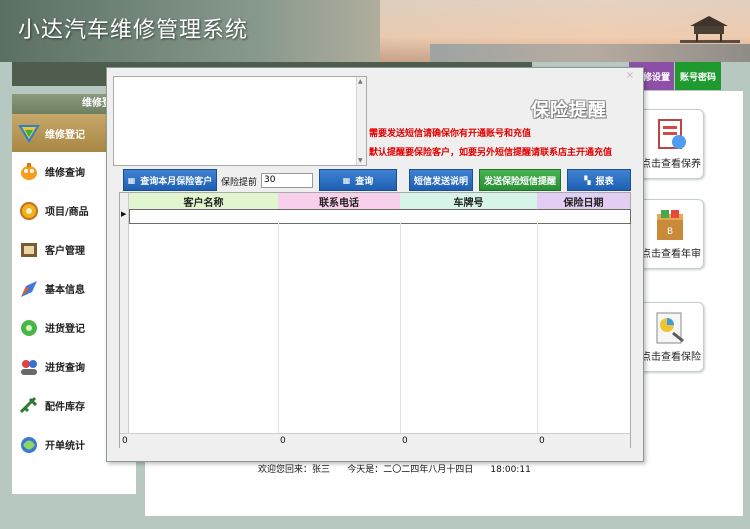  Describe the element at coordinates (65, 173) in the screenshot. I see `sidebar-item-label: 维修查询` at that location.